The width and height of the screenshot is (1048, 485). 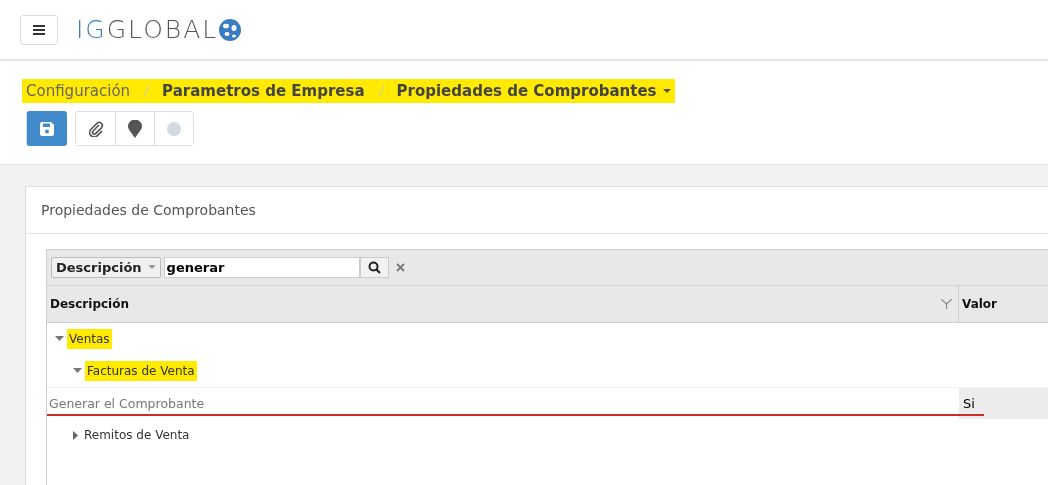 I want to click on save-button, so click(x=46, y=128).